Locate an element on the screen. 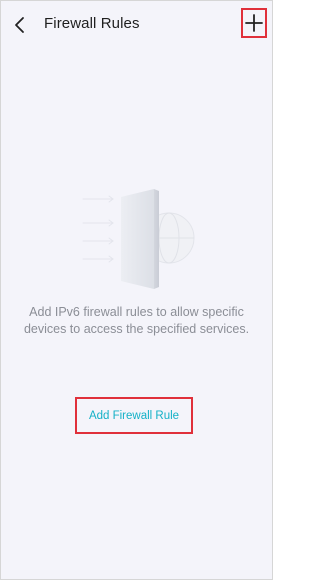  chevron-left-icon is located at coordinates (19, 25).